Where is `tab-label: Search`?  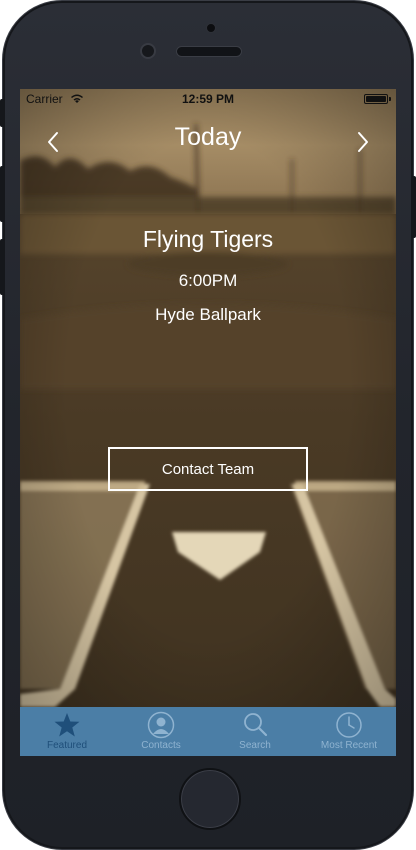
tab-label: Search is located at coordinates (255, 745).